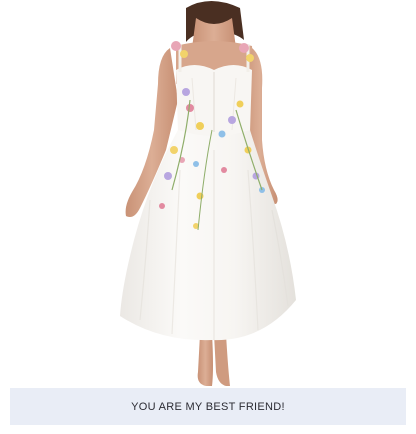 The height and width of the screenshot is (434, 416). I want to click on caption-text: YOU ARE MY BEST FRIEND!, so click(208, 406).